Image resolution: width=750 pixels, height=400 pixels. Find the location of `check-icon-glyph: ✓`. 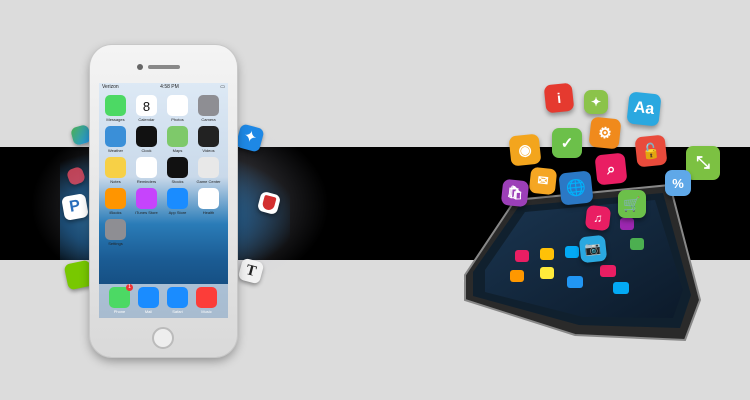

check-icon-glyph: ✓ is located at coordinates (567, 143).